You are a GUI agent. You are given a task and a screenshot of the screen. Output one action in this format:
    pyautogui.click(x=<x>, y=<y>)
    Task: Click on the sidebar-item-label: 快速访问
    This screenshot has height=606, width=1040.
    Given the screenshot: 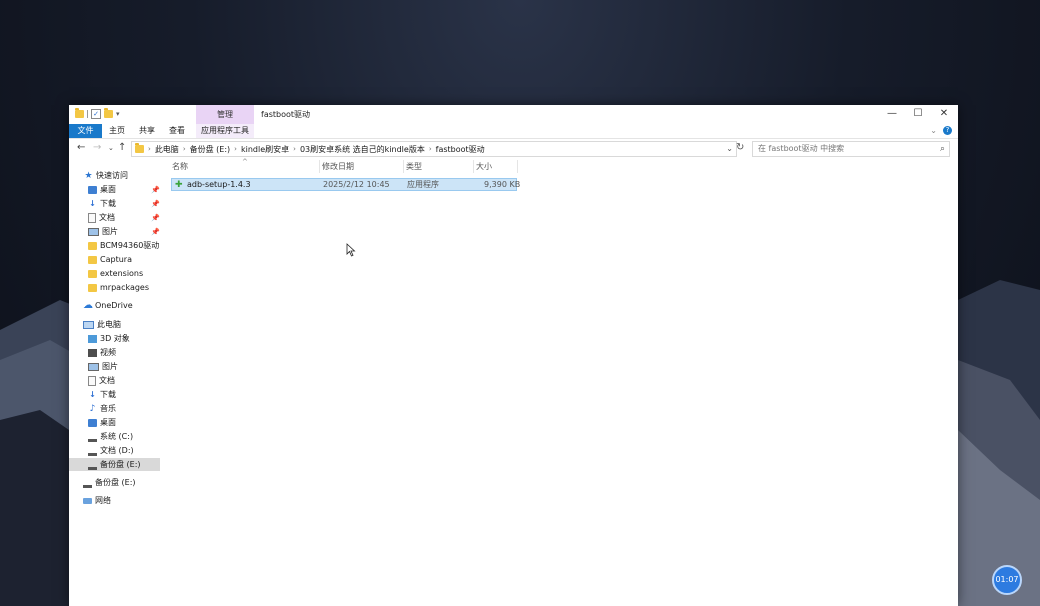 What is the action you would take?
    pyautogui.click(x=112, y=175)
    